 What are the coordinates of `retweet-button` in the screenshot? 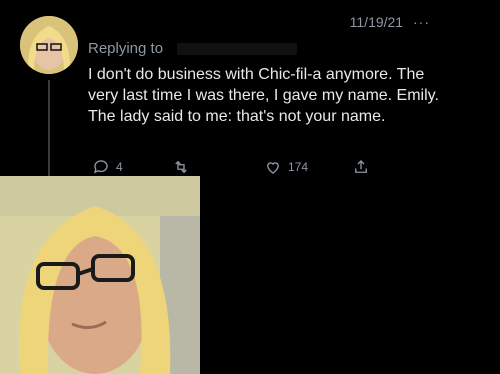 It's located at (181, 167).